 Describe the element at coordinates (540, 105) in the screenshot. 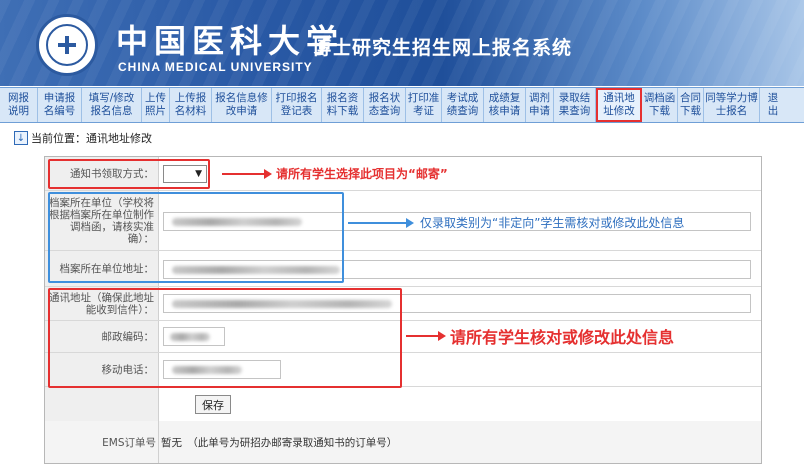

I see `nav-item-adjustment: 调剂 申请` at that location.